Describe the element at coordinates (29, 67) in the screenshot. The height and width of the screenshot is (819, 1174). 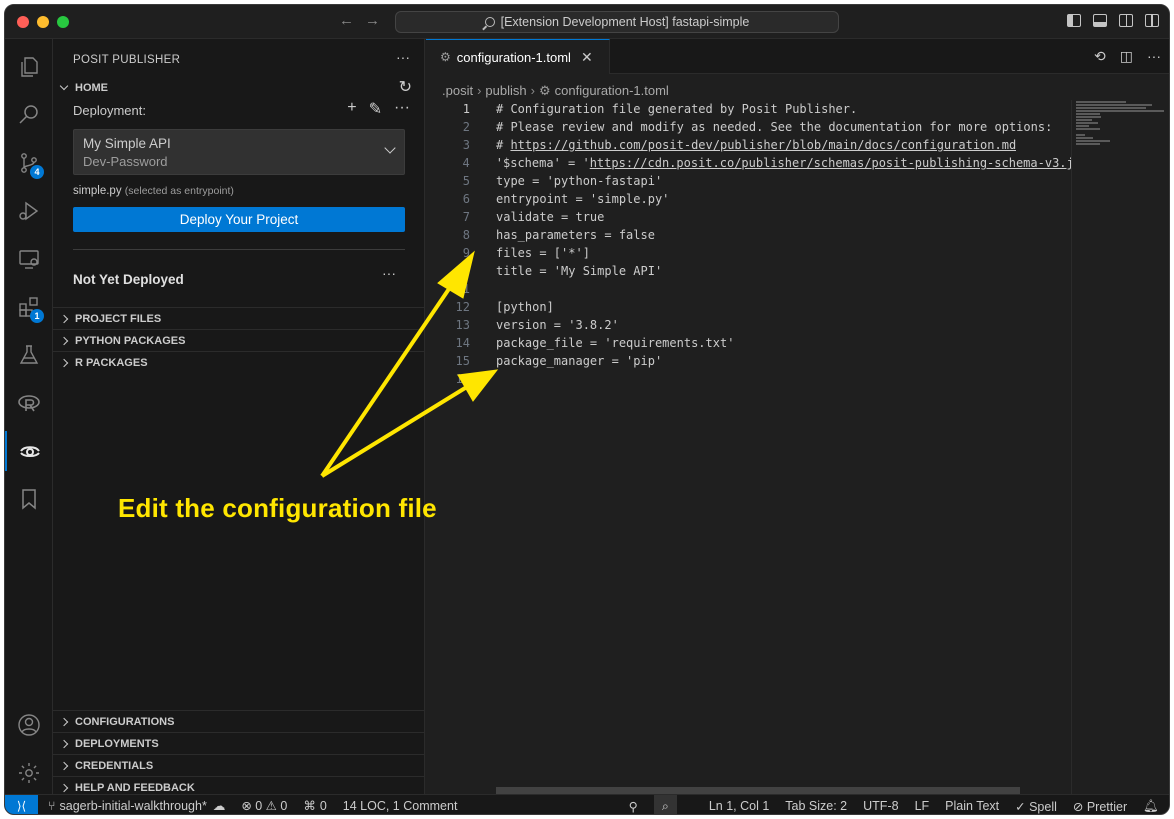
I see `explorer-icon` at that location.